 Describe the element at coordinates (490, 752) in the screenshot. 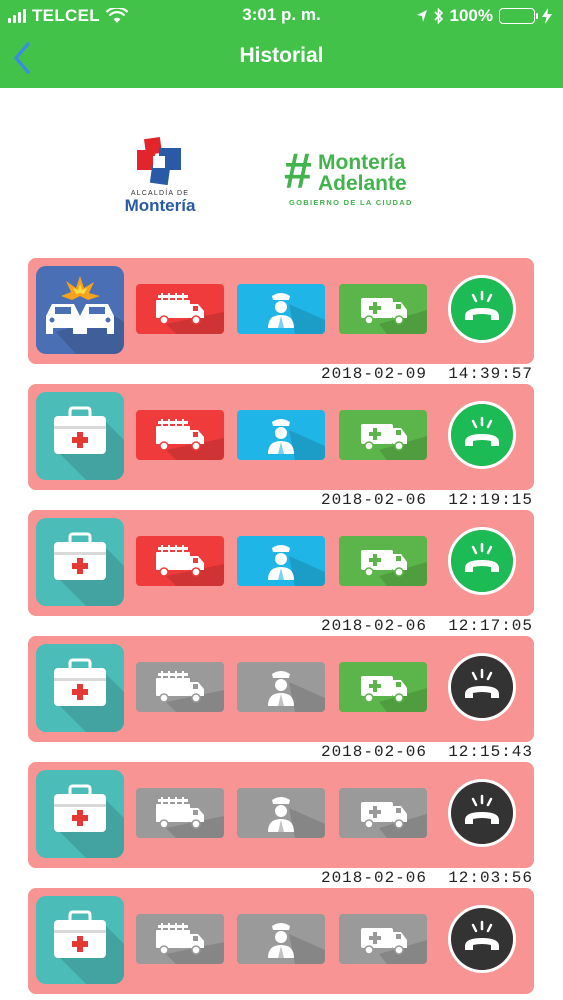

I see `record-time: 12:15:43` at that location.